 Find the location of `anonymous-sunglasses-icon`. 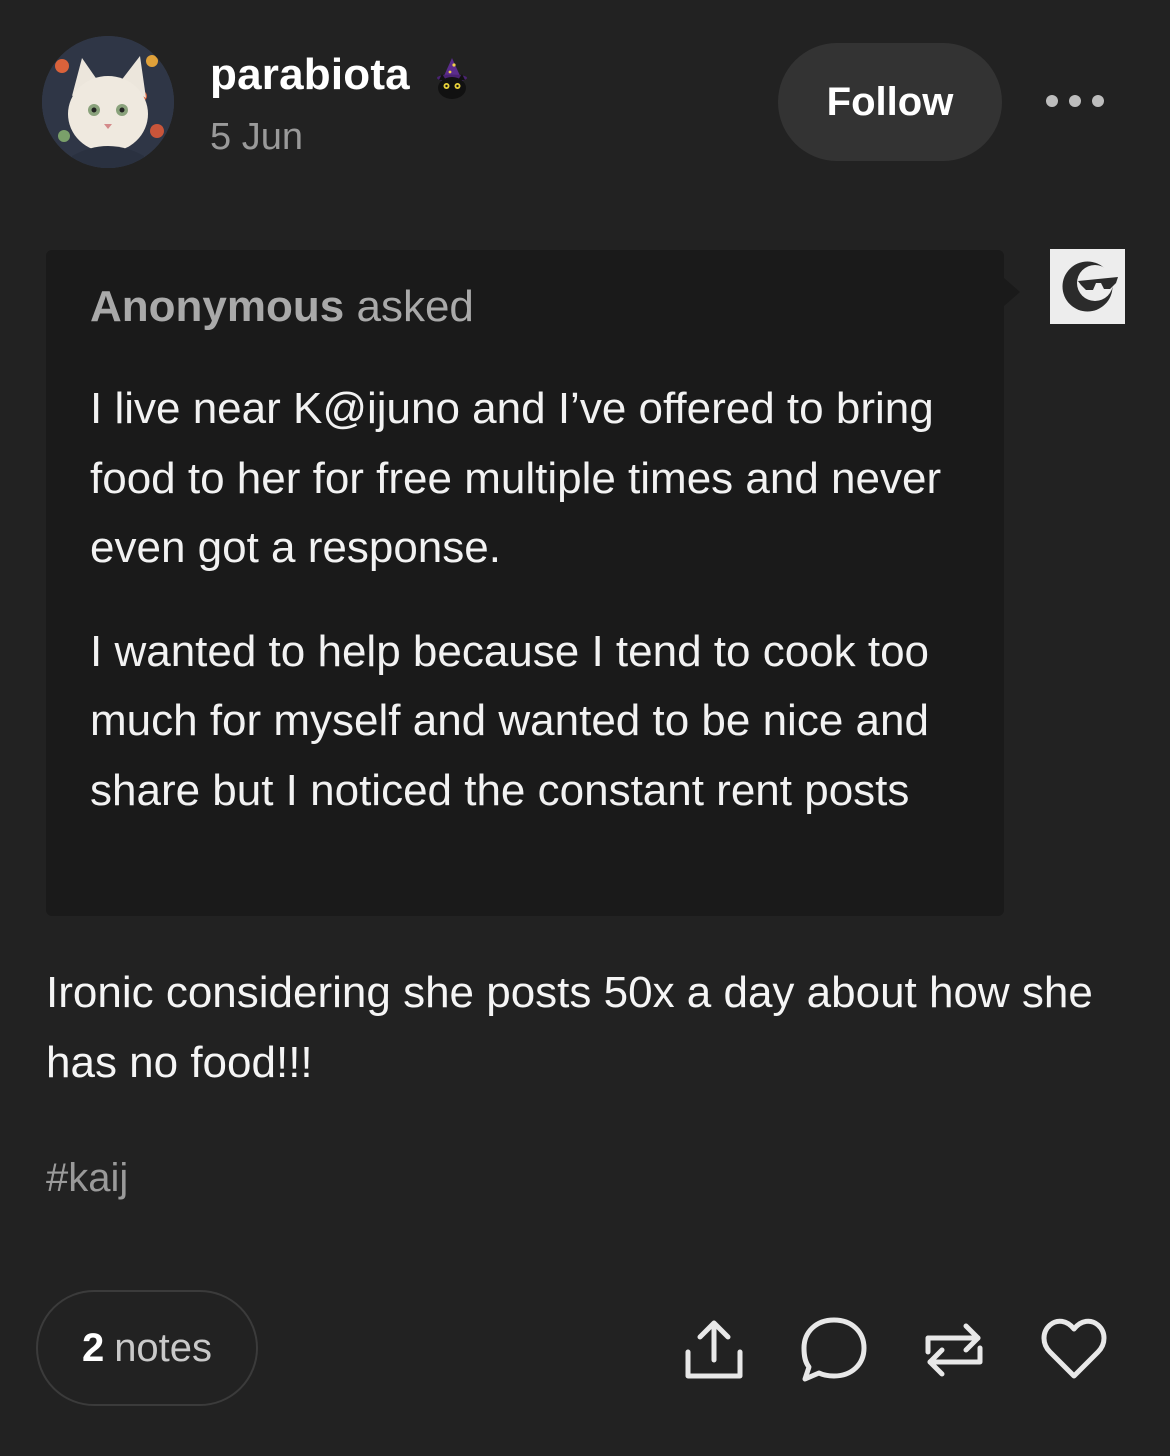

anonymous-sunglasses-icon is located at coordinates (1087, 286).